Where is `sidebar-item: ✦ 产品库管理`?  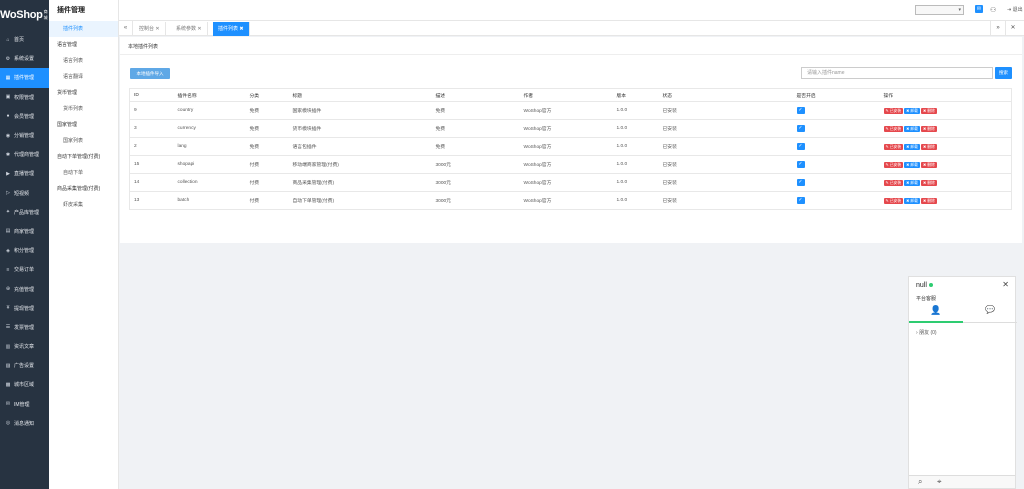
sidebar-item: ✦ 产品库管理 is located at coordinates (24, 212).